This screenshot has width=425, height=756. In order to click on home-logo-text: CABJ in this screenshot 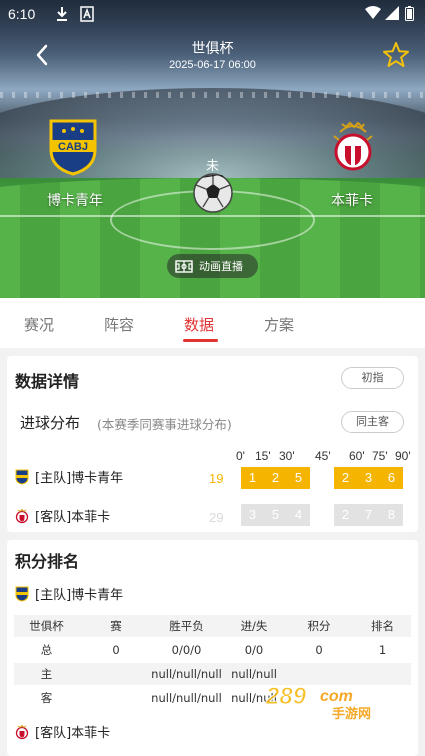, I will do `click(73, 147)`.